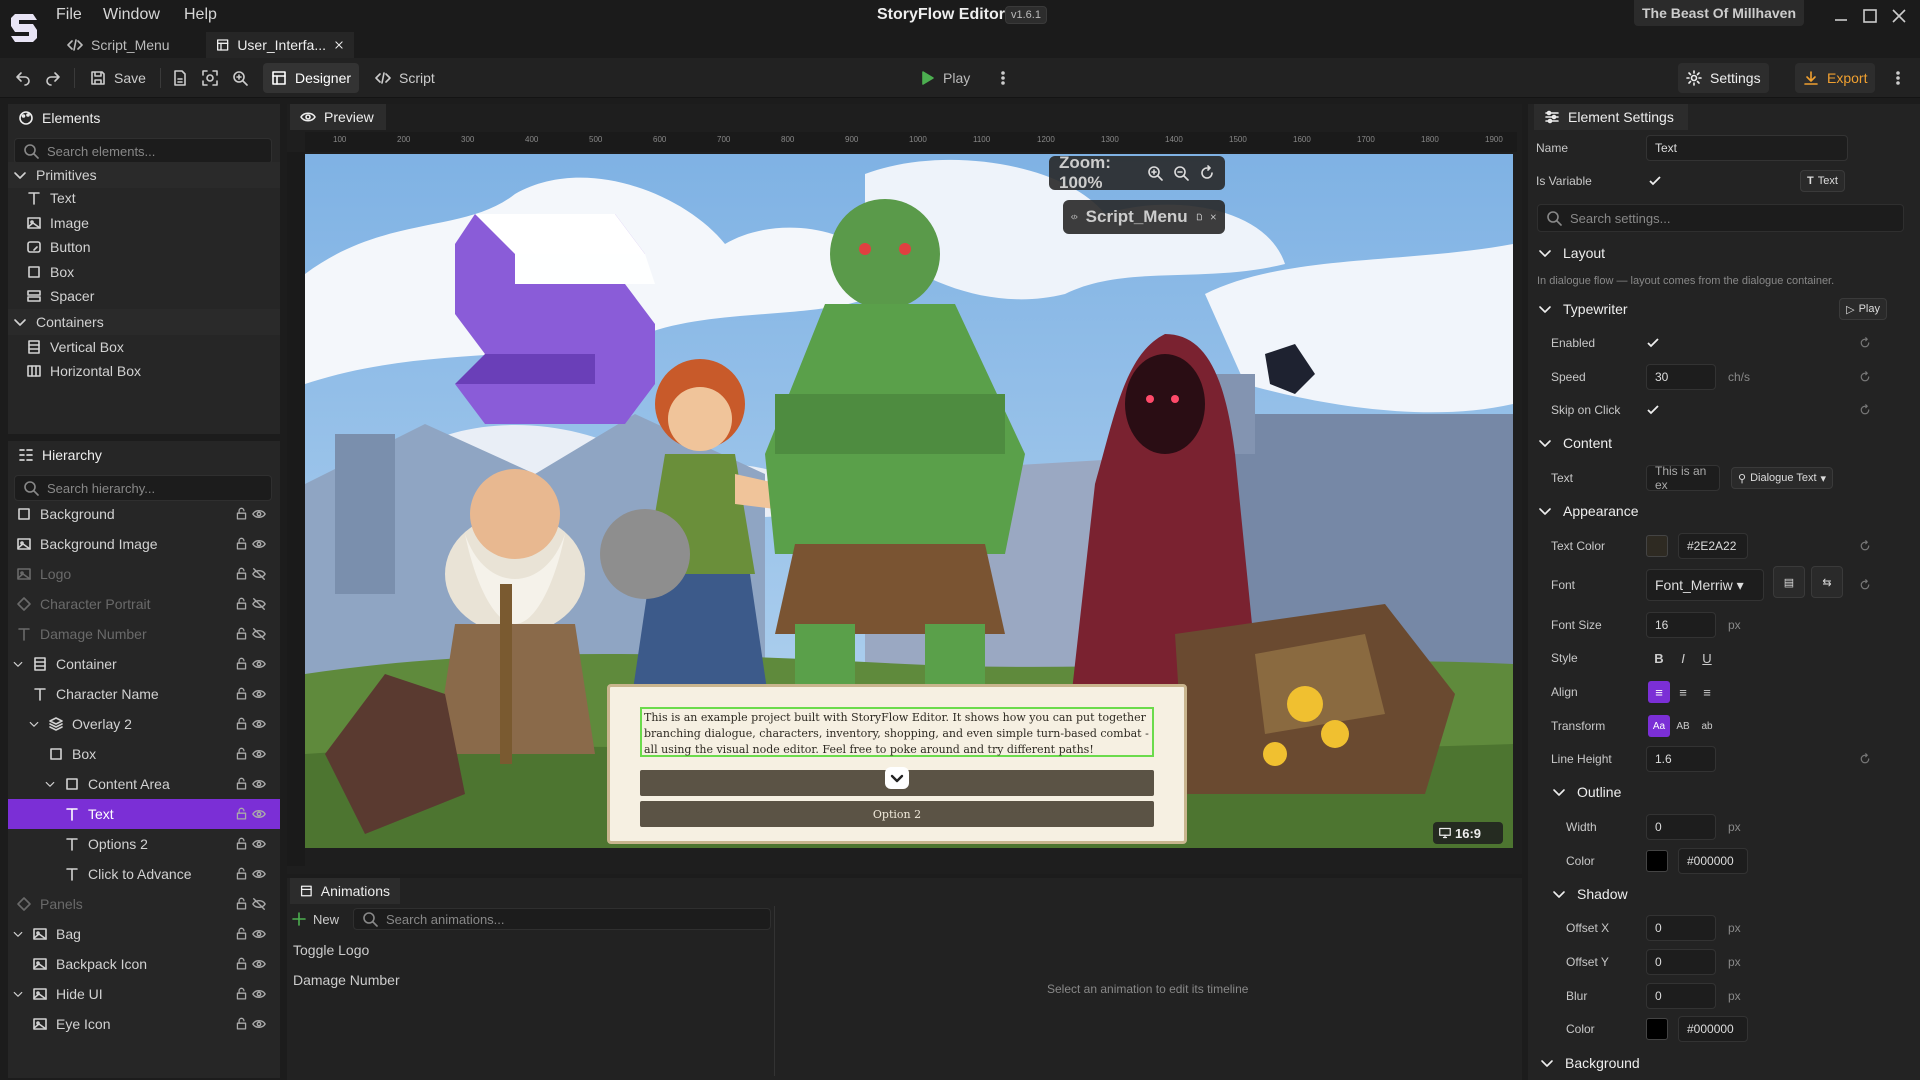 The width and height of the screenshot is (1920, 1080). Describe the element at coordinates (153, 347) in the screenshot. I see `element-vertical-box: Vertical Box` at that location.